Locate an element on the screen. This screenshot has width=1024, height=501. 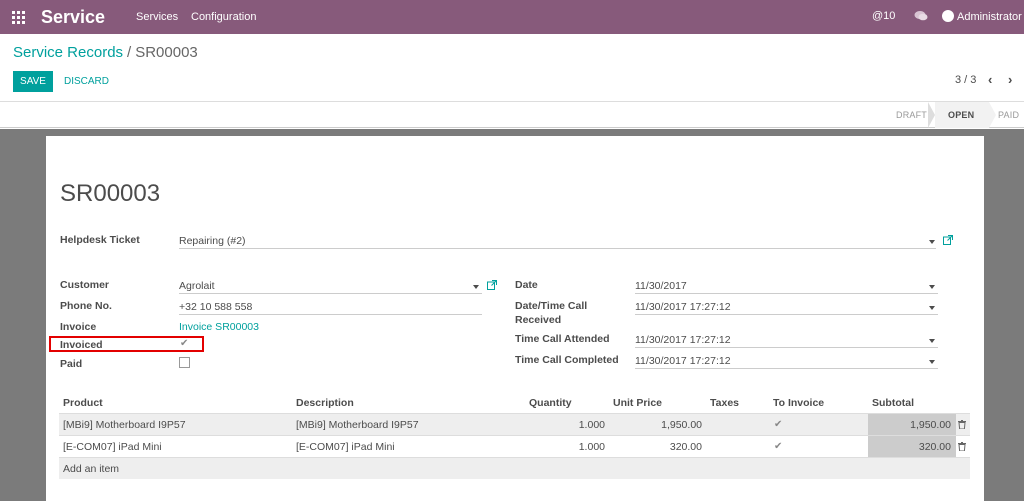
customer-field: Agrolait is located at coordinates (197, 286).